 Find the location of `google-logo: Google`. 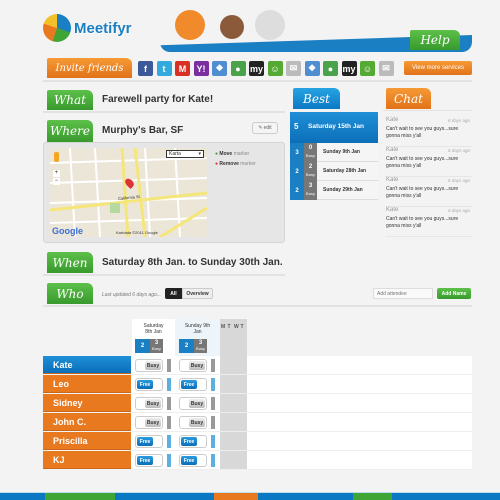

google-logo: Google is located at coordinates (67, 231).